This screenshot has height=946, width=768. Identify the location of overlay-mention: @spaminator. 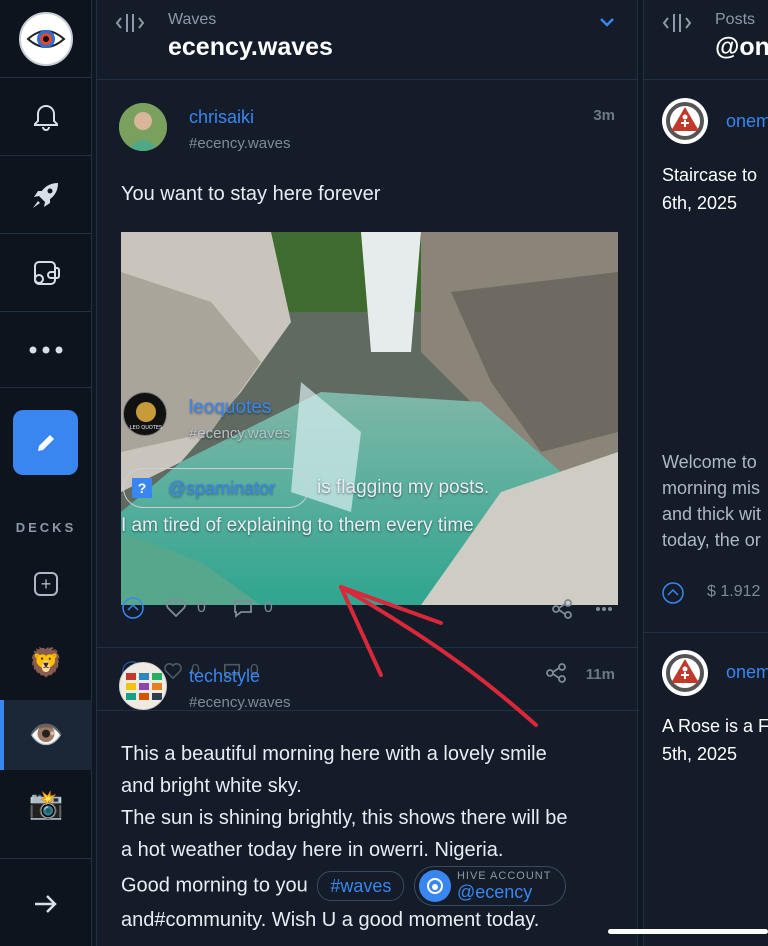
(222, 487).